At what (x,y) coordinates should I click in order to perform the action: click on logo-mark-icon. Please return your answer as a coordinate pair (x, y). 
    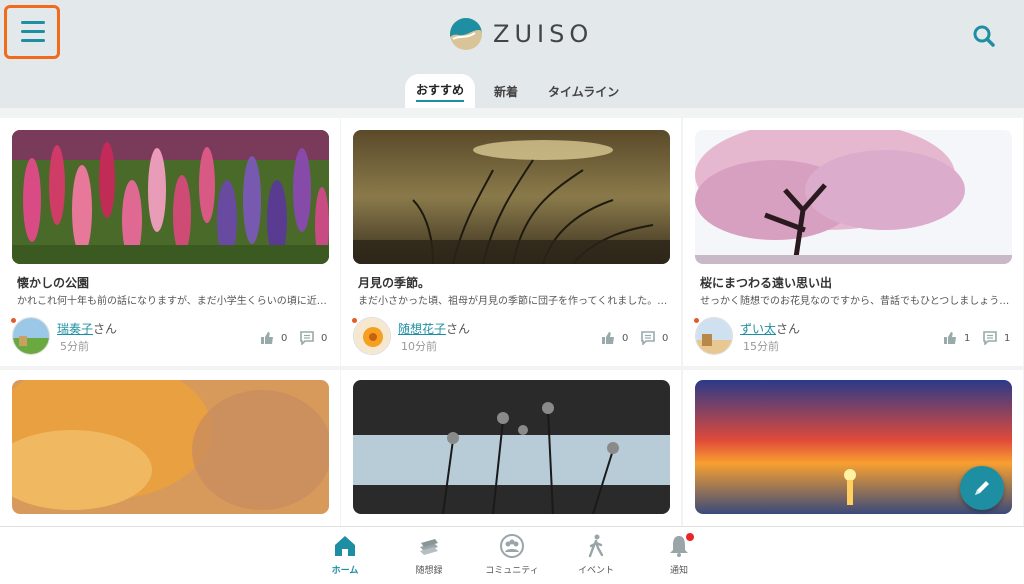
    Looking at the image, I should click on (466, 34).